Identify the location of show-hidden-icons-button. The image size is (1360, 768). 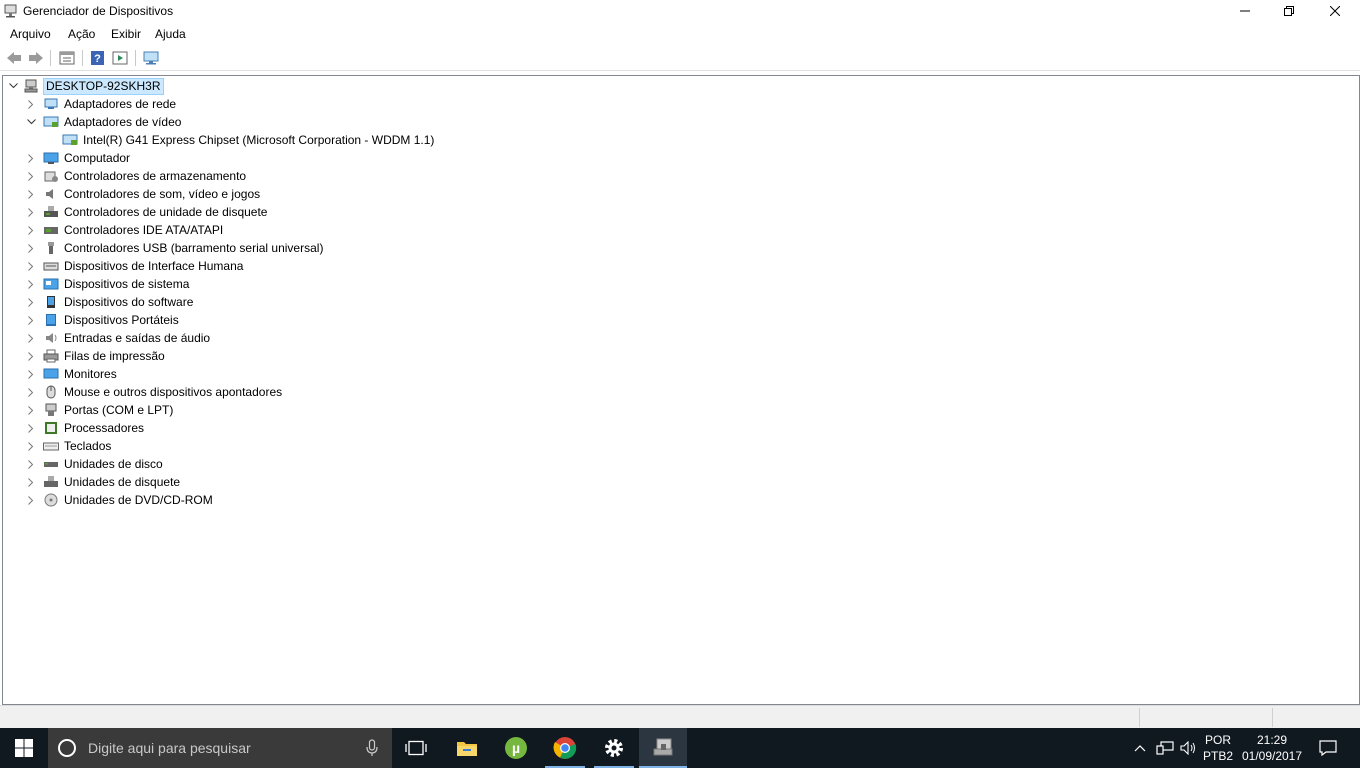
(1140, 748).